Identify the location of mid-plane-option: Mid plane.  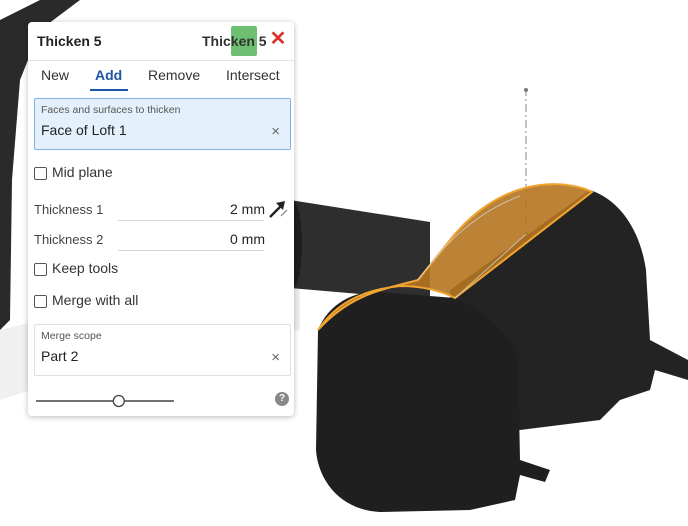
(109, 174).